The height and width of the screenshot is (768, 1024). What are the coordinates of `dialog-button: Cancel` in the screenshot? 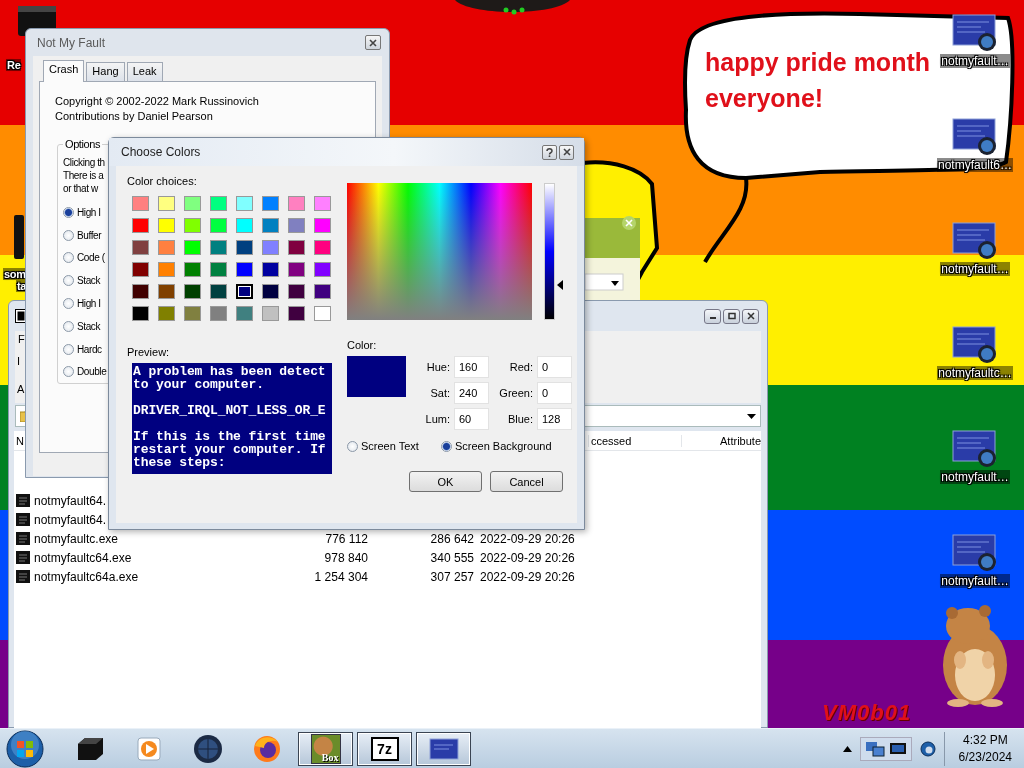 It's located at (526, 481).